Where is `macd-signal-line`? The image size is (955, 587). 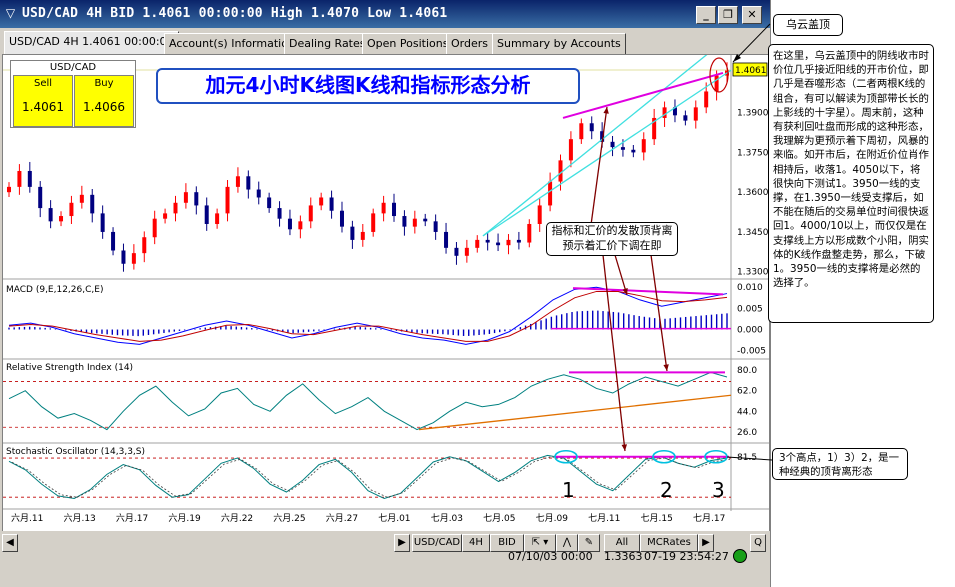 macd-signal-line is located at coordinates (368, 316).